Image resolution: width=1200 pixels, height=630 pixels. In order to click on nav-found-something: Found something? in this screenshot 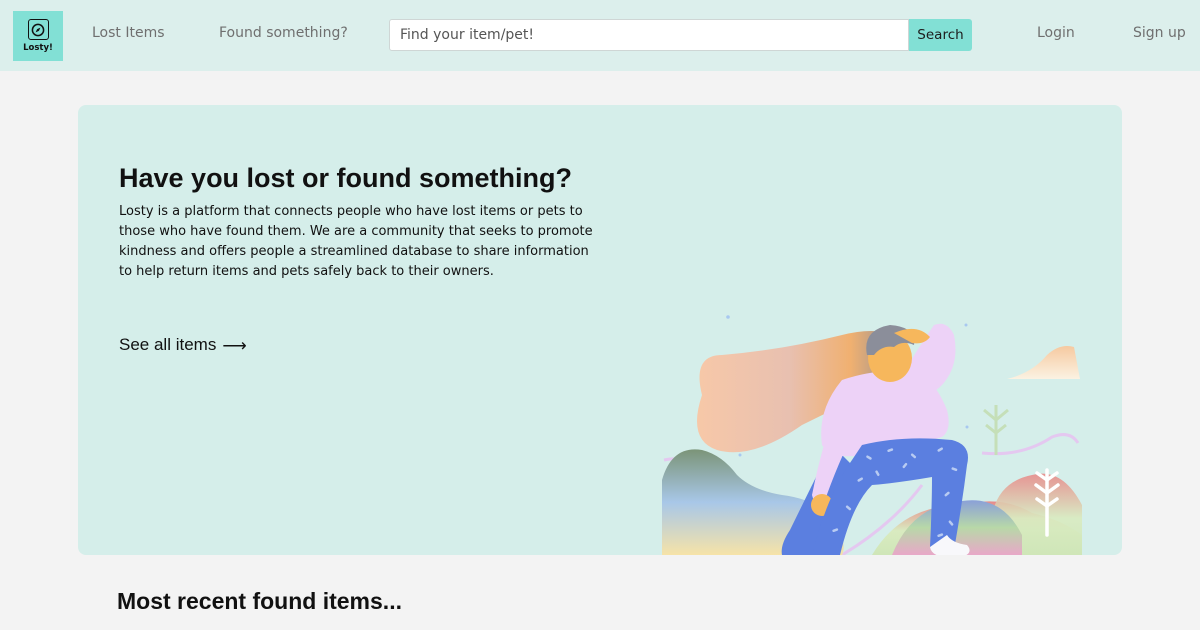, I will do `click(283, 33)`.